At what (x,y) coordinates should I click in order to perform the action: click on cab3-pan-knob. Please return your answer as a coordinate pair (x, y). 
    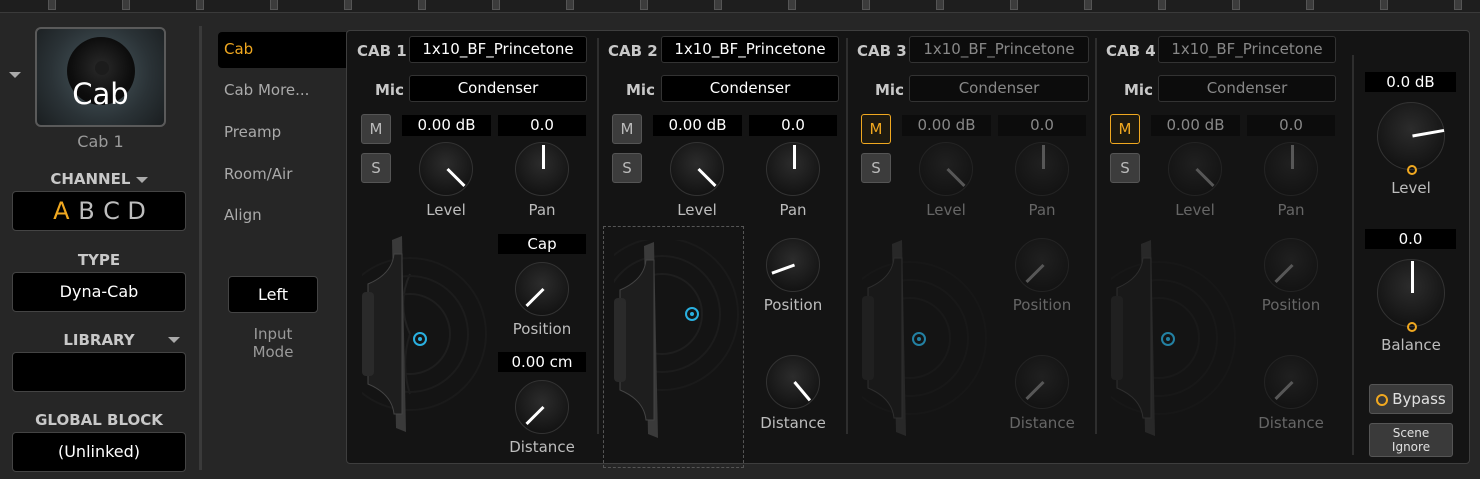
    Looking at the image, I should click on (1042, 169).